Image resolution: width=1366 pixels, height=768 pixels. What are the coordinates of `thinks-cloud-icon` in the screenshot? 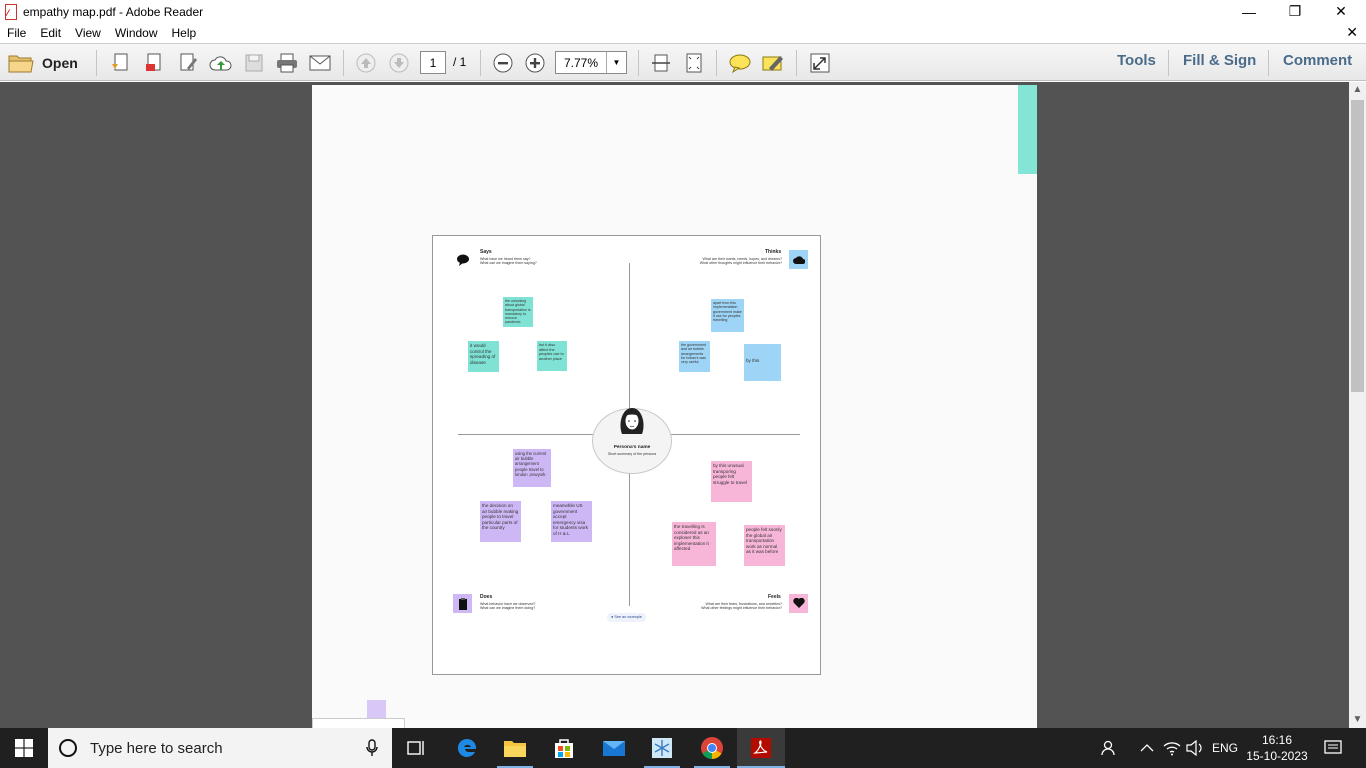 It's located at (798, 259).